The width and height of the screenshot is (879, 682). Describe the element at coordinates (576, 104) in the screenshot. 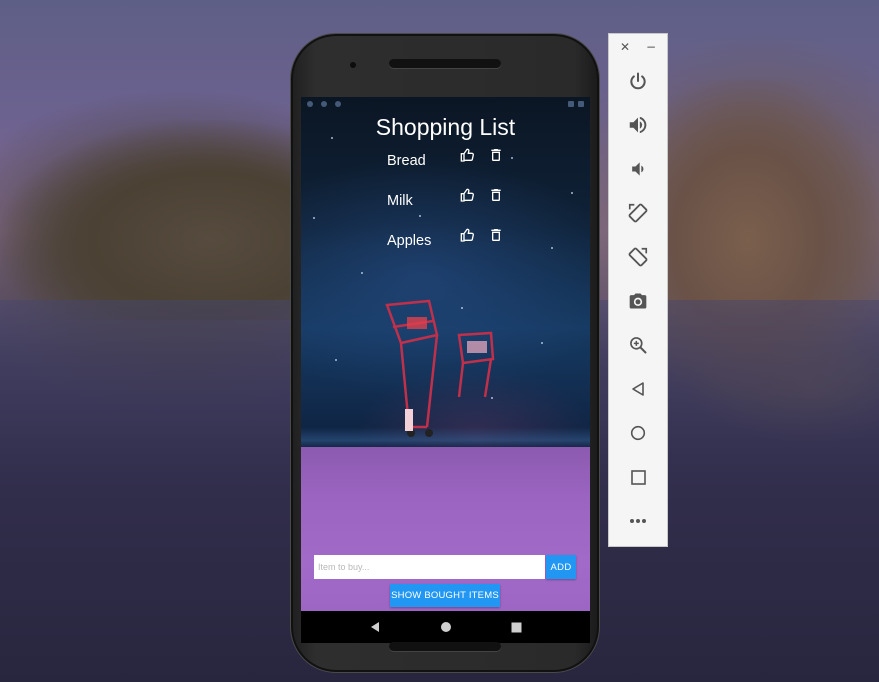

I see `status-indicators` at that location.